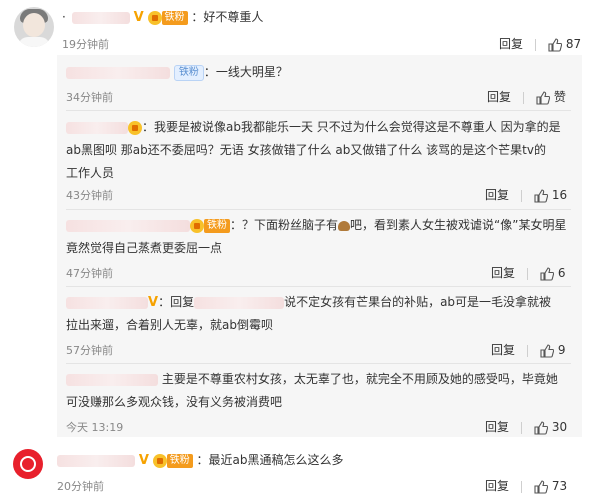 This screenshot has height=497, width=595. Describe the element at coordinates (89, 195) in the screenshot. I see `reply-time: 43分钟前` at that location.